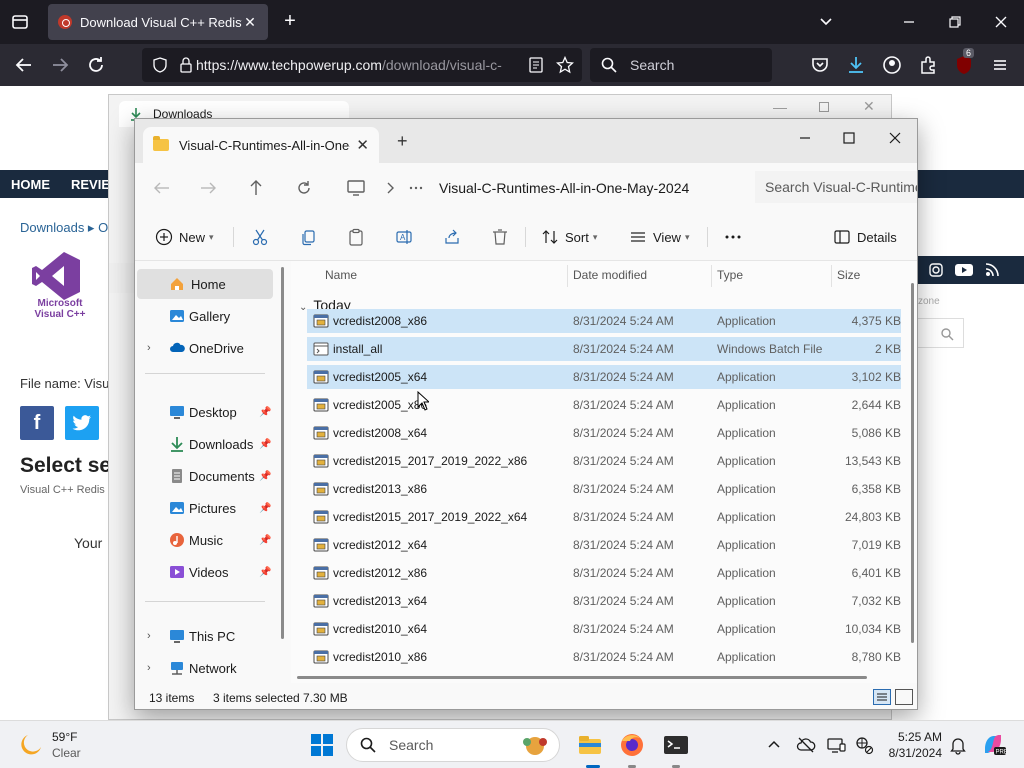 The width and height of the screenshot is (1024, 768). I want to click on weather-widget: 59°F Clear, so click(68, 745).